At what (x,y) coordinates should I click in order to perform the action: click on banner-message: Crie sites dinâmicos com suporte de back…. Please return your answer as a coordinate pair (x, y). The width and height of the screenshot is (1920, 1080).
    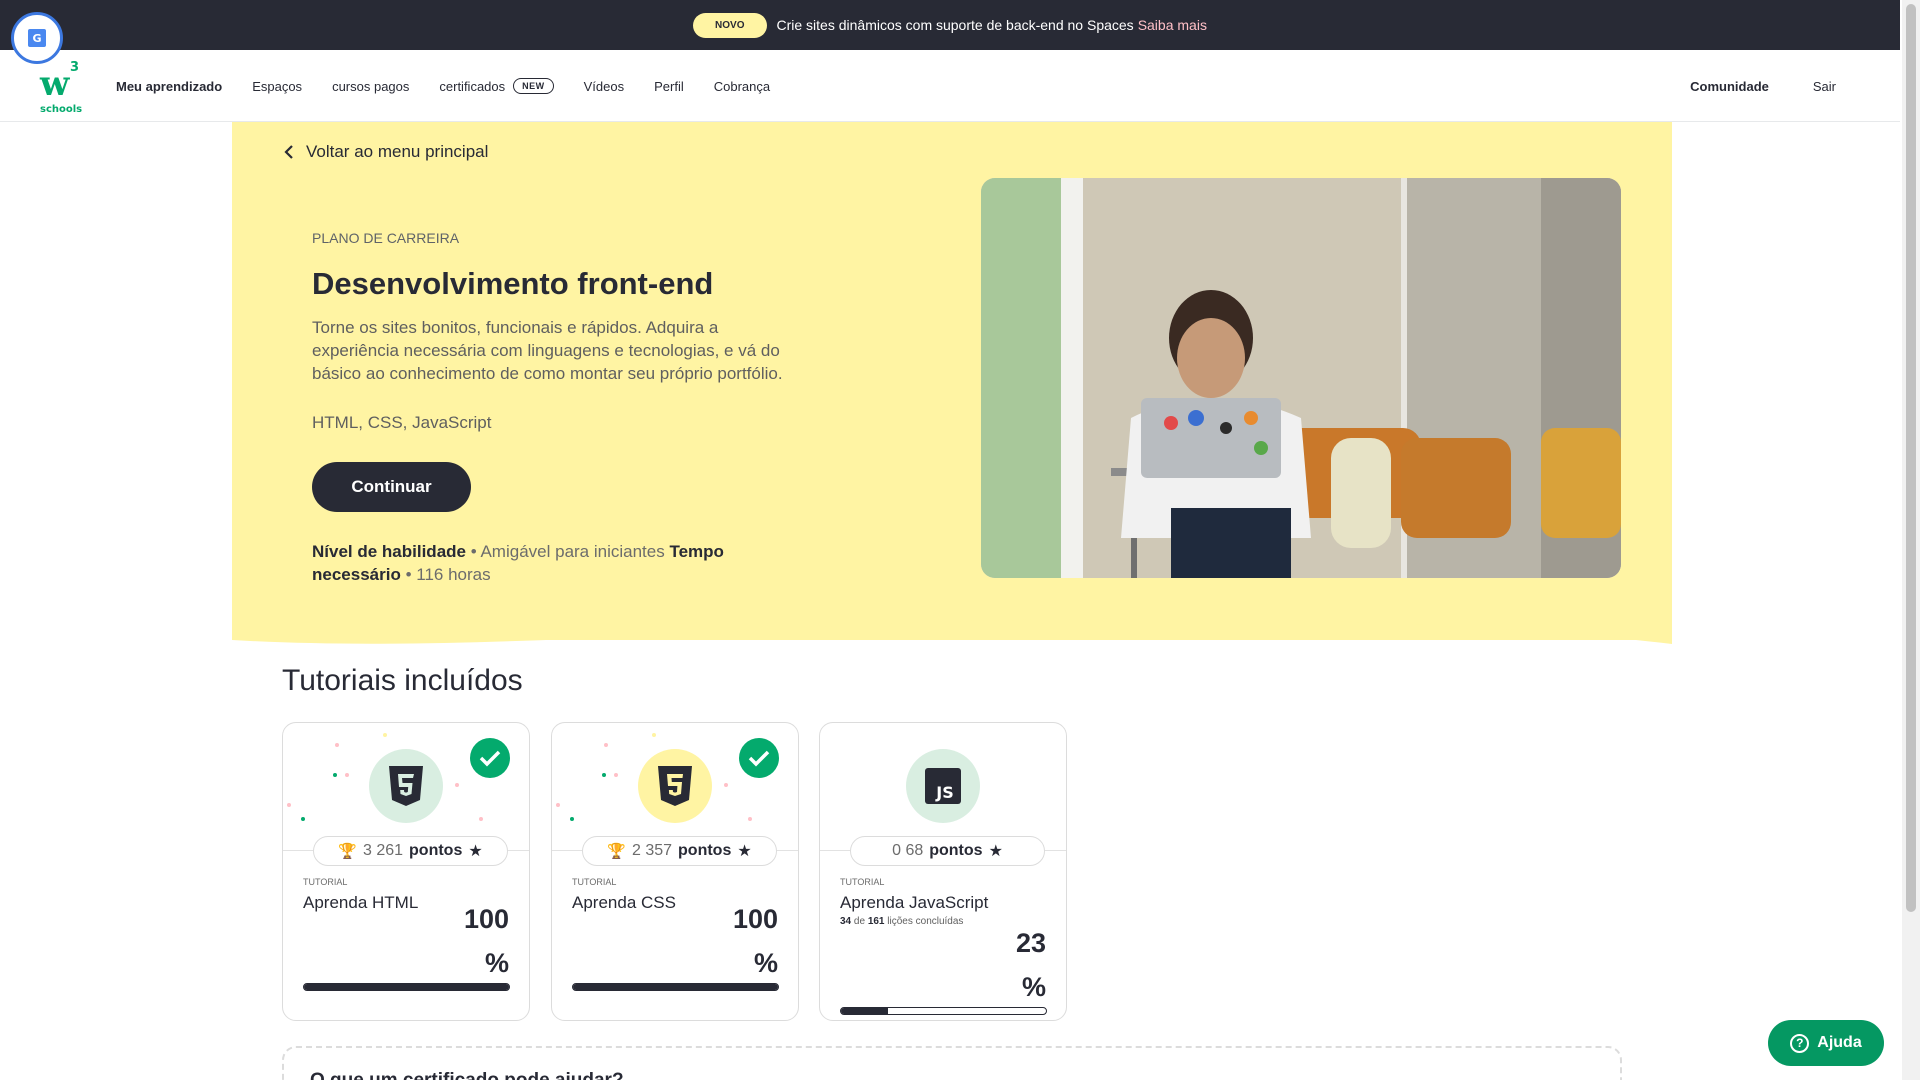
    Looking at the image, I should click on (955, 25).